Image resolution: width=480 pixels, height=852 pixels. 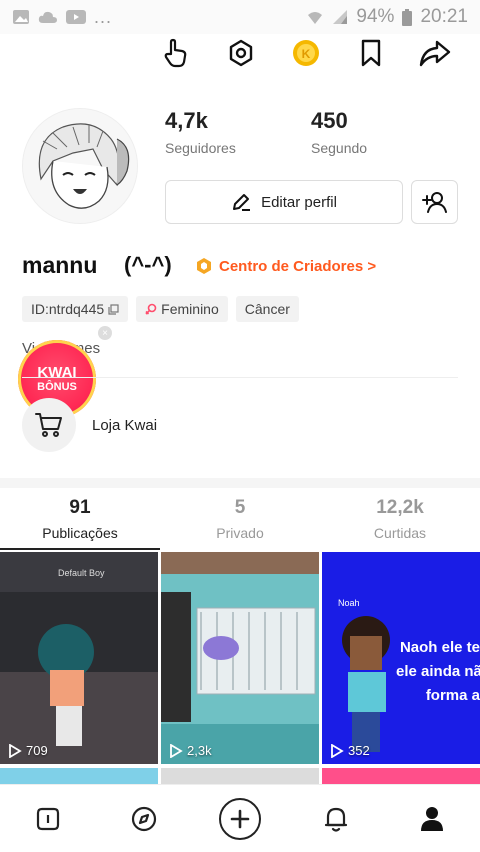 I want to click on tab-label: Publicações, so click(x=80, y=533).